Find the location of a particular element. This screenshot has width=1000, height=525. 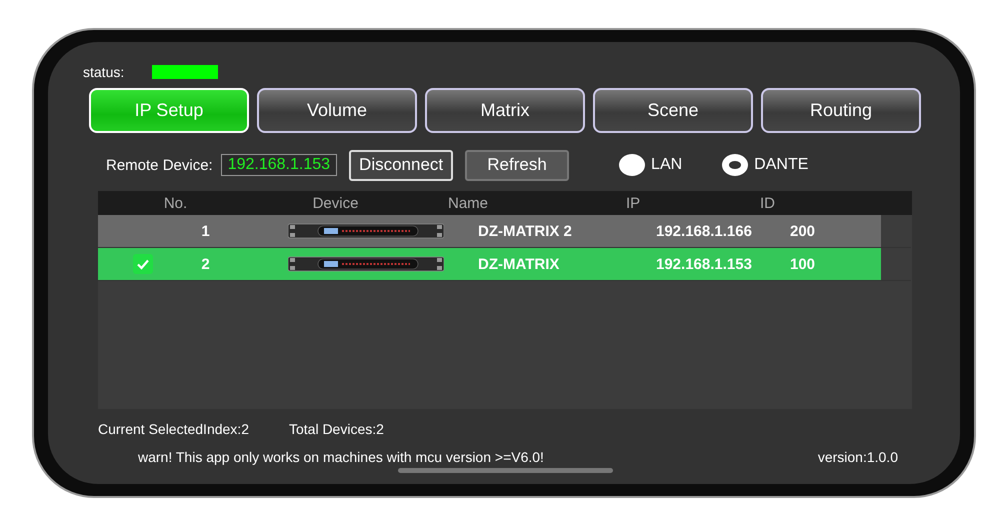

column-header: No. is located at coordinates (175, 203).